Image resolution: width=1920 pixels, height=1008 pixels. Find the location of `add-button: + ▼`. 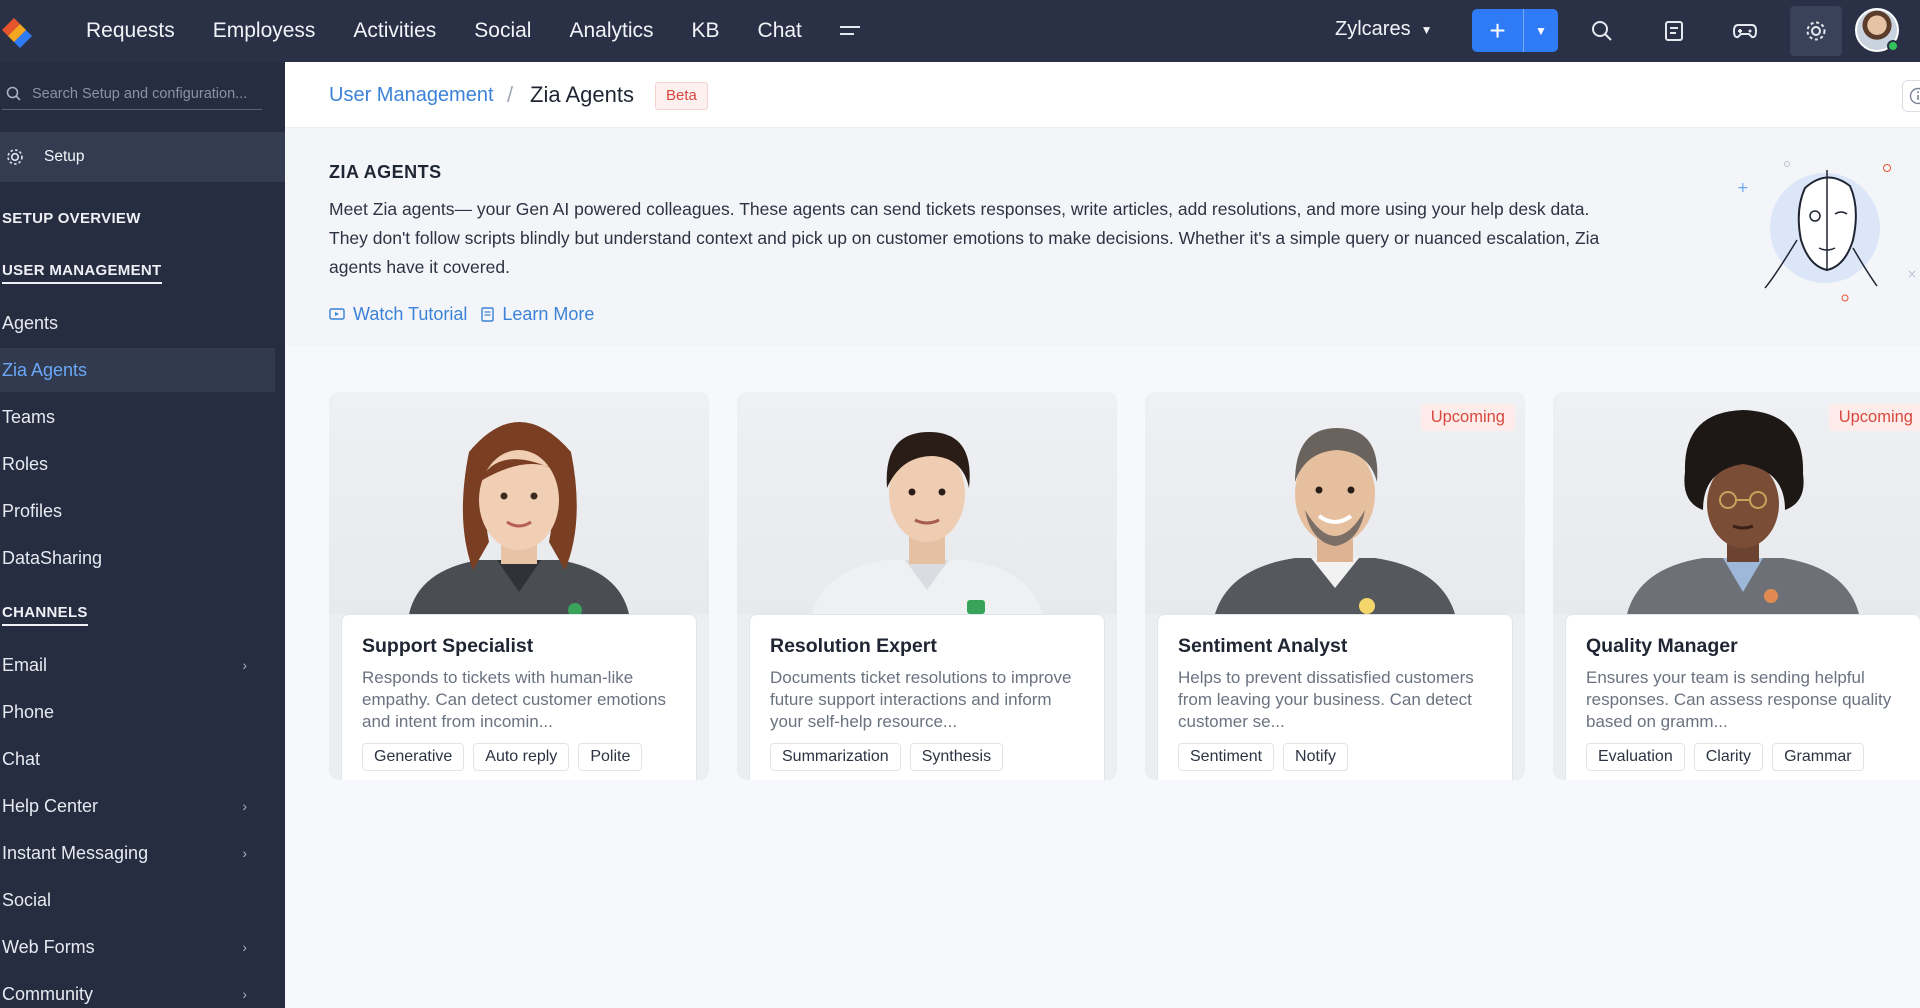

add-button: + ▼ is located at coordinates (1515, 30).